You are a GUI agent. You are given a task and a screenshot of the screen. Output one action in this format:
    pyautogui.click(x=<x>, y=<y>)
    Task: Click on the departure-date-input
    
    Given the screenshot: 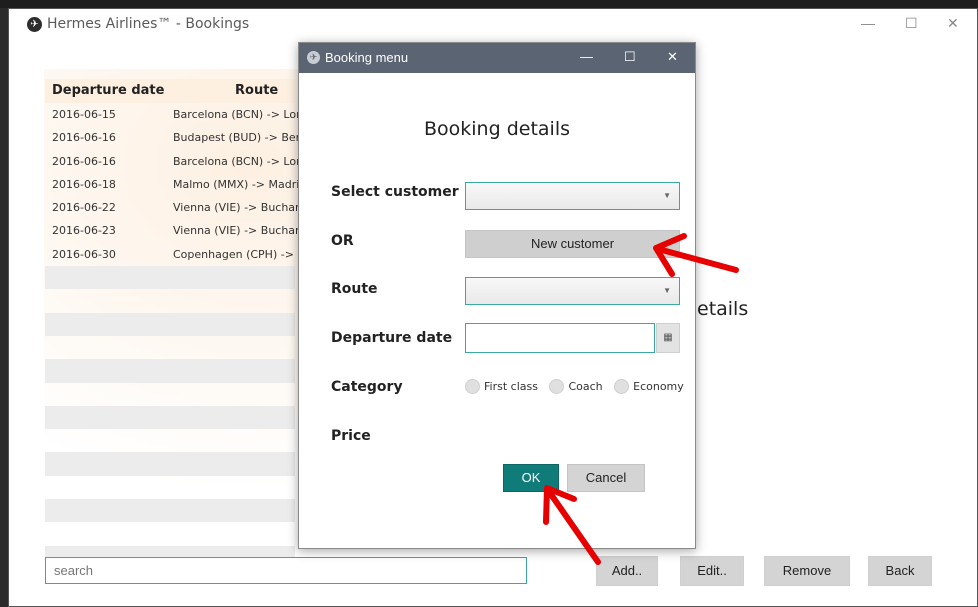 What is the action you would take?
    pyautogui.click(x=560, y=338)
    